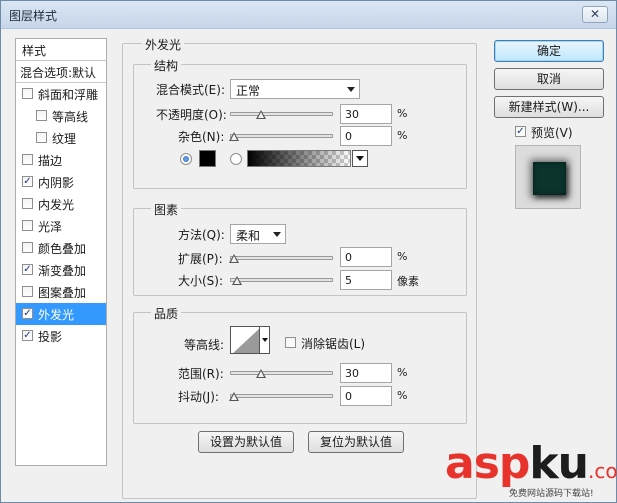 The image size is (617, 503). I want to click on noise-input: 0, so click(366, 136).